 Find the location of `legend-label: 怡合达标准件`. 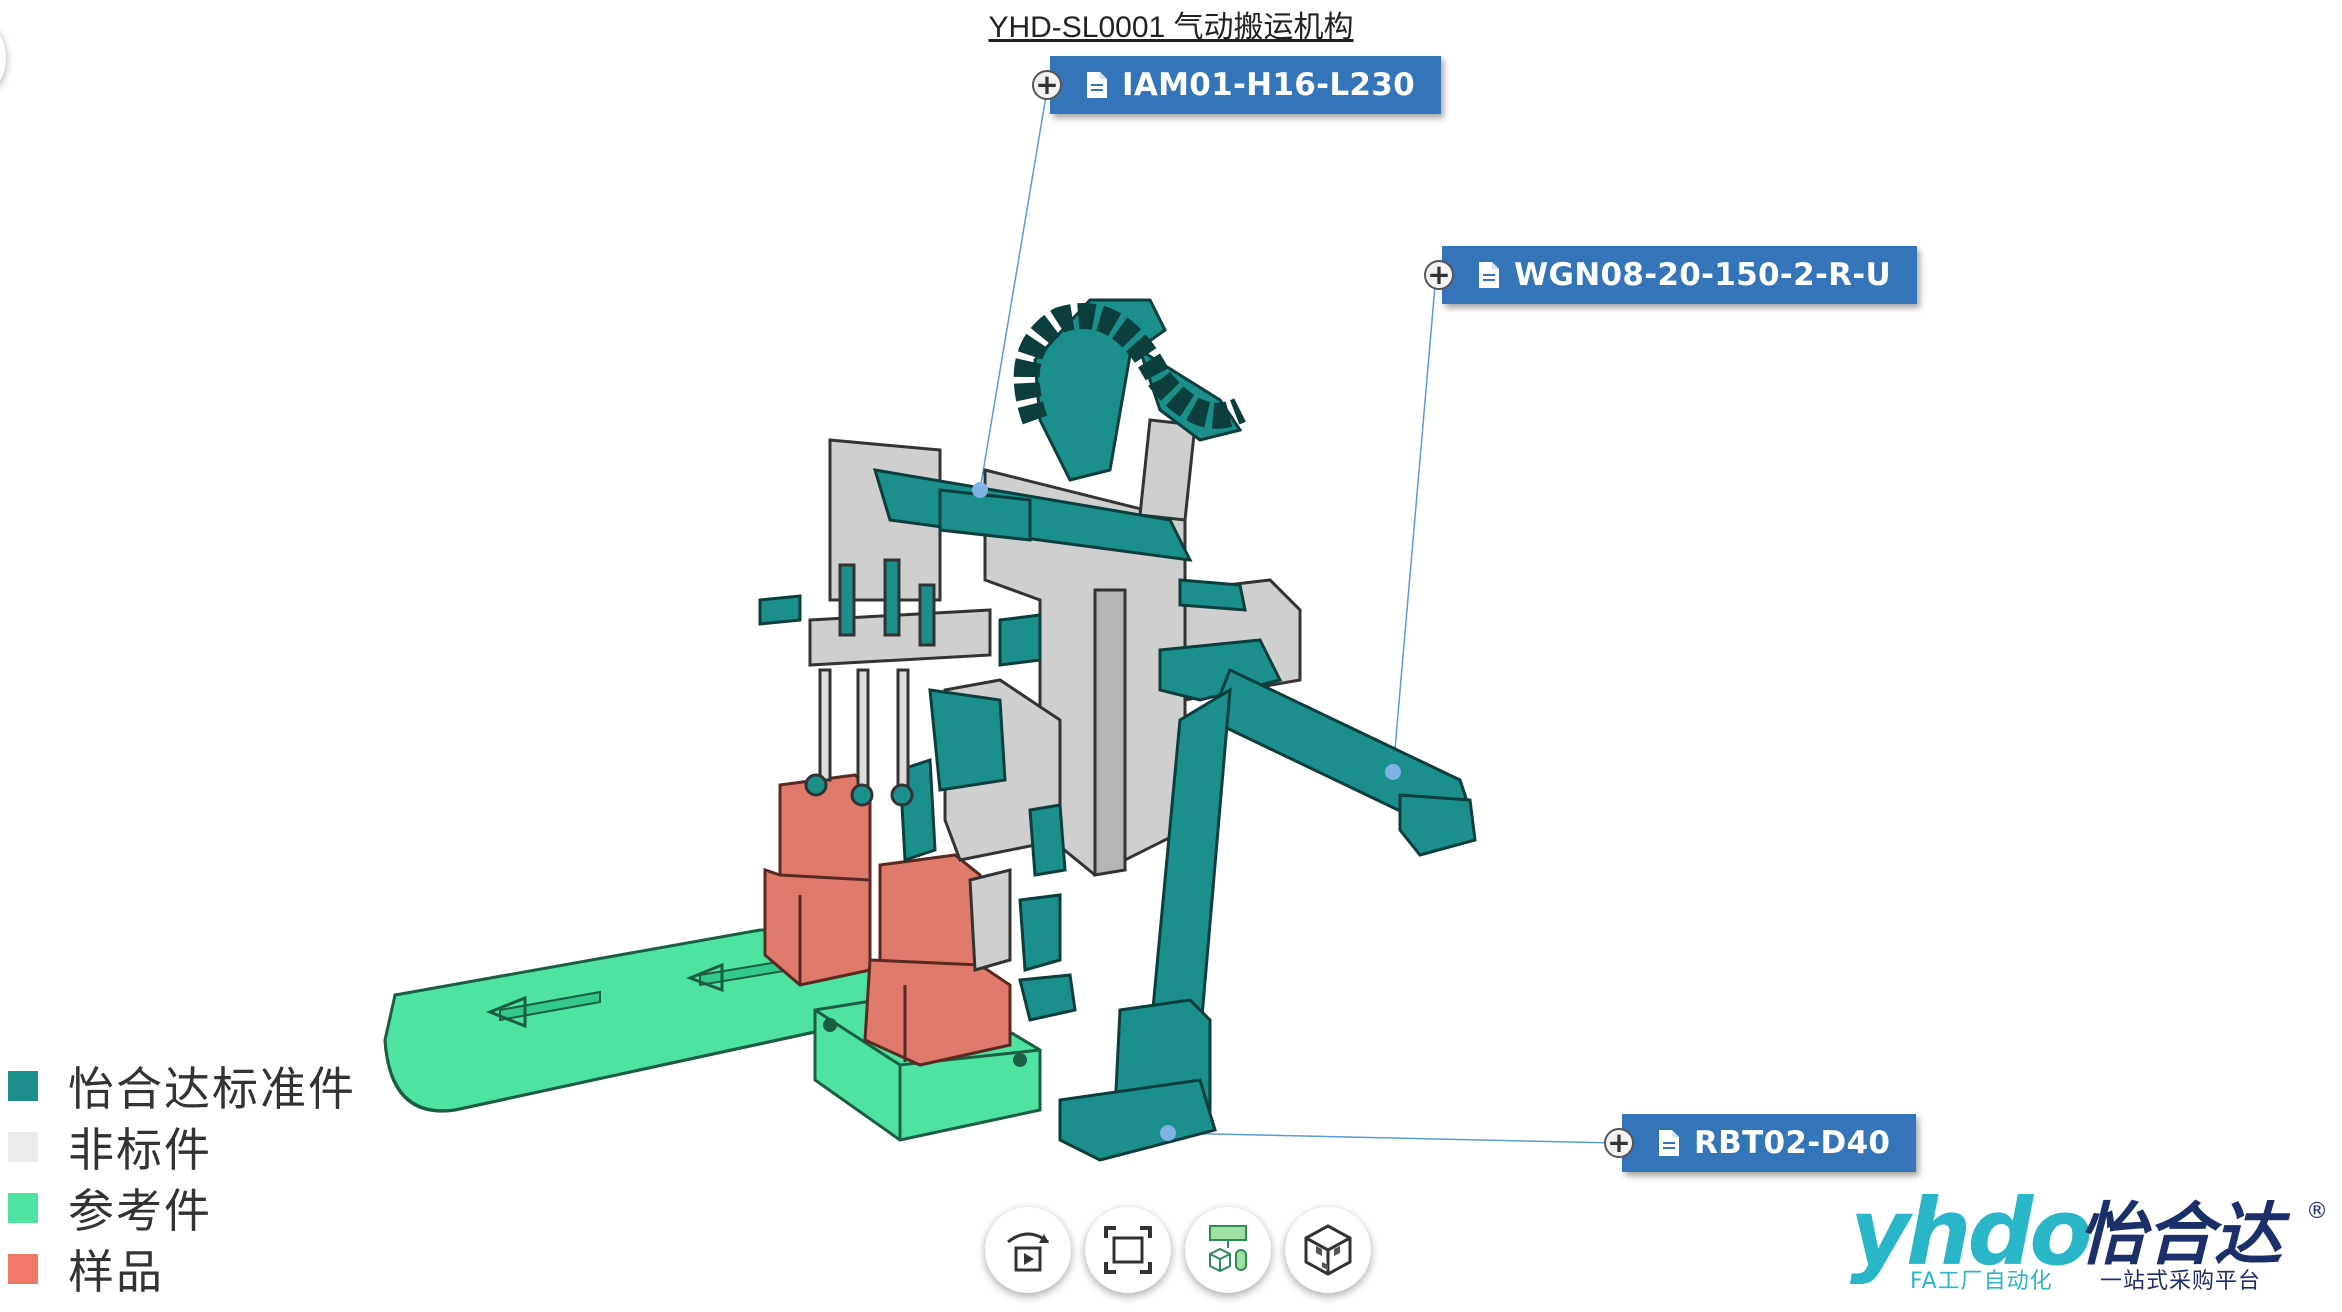

legend-label: 怡合达标准件 is located at coordinates (212, 1088).